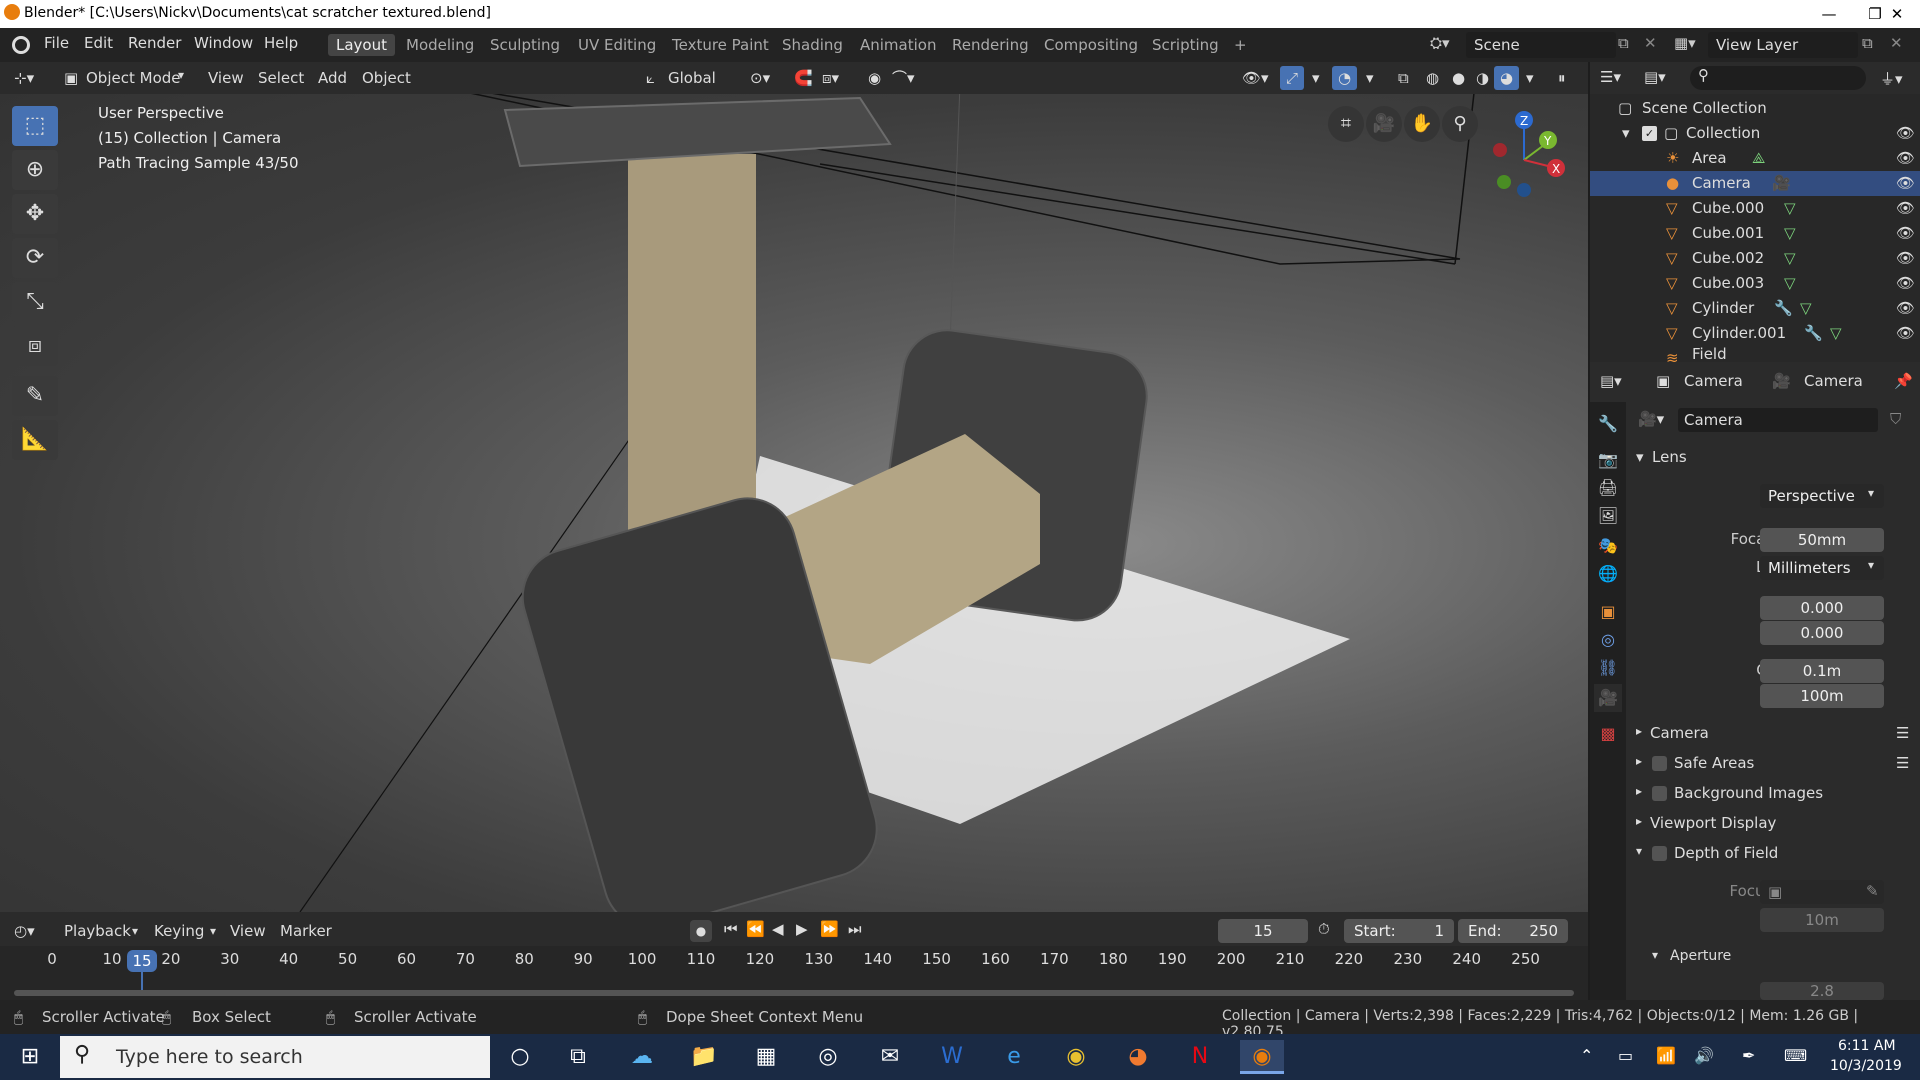  What do you see at coordinates (1240, 45) in the screenshot?
I see `add-workspace-button: +` at bounding box center [1240, 45].